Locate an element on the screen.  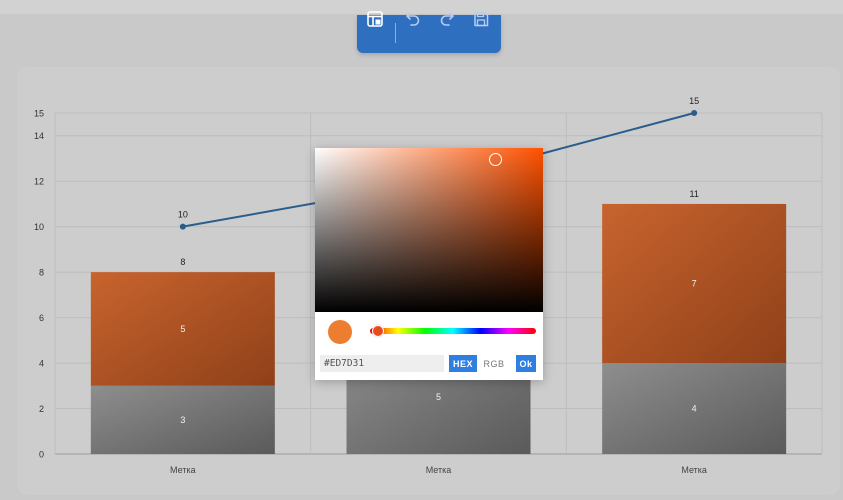
bar-segment-label: 7 is located at coordinates (694, 284).